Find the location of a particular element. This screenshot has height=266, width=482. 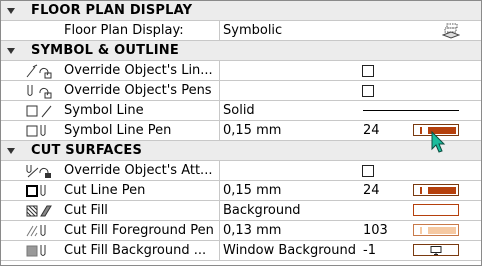

row-label: Symbol Line Pen is located at coordinates (118, 130).